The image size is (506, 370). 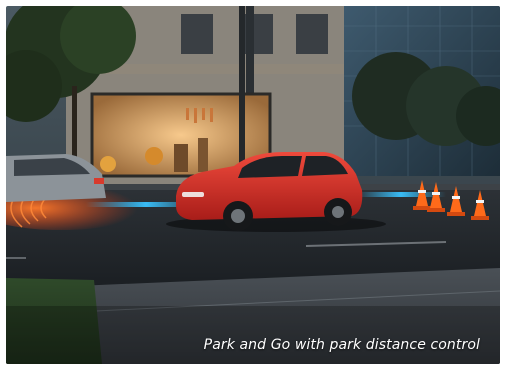 I want to click on image-caption: Park and Go with park distance control, so click(x=341, y=345).